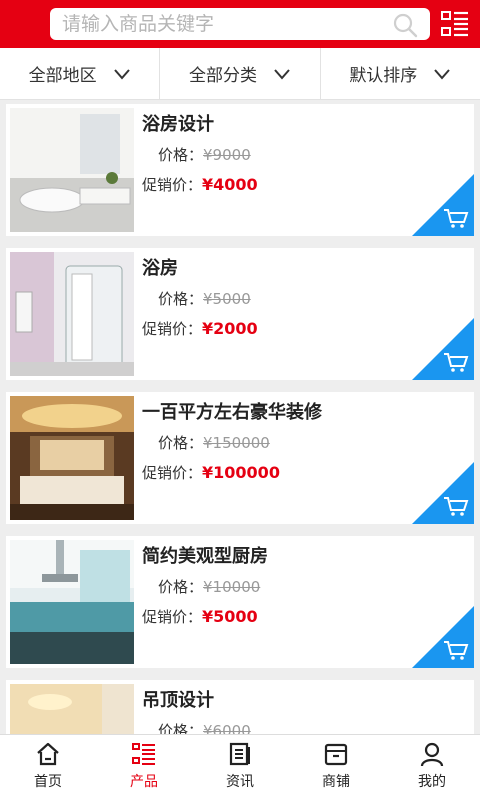 The image size is (480, 800). What do you see at coordinates (222, 76) in the screenshot?
I see `filter-category-label: 全部分类` at bounding box center [222, 76].